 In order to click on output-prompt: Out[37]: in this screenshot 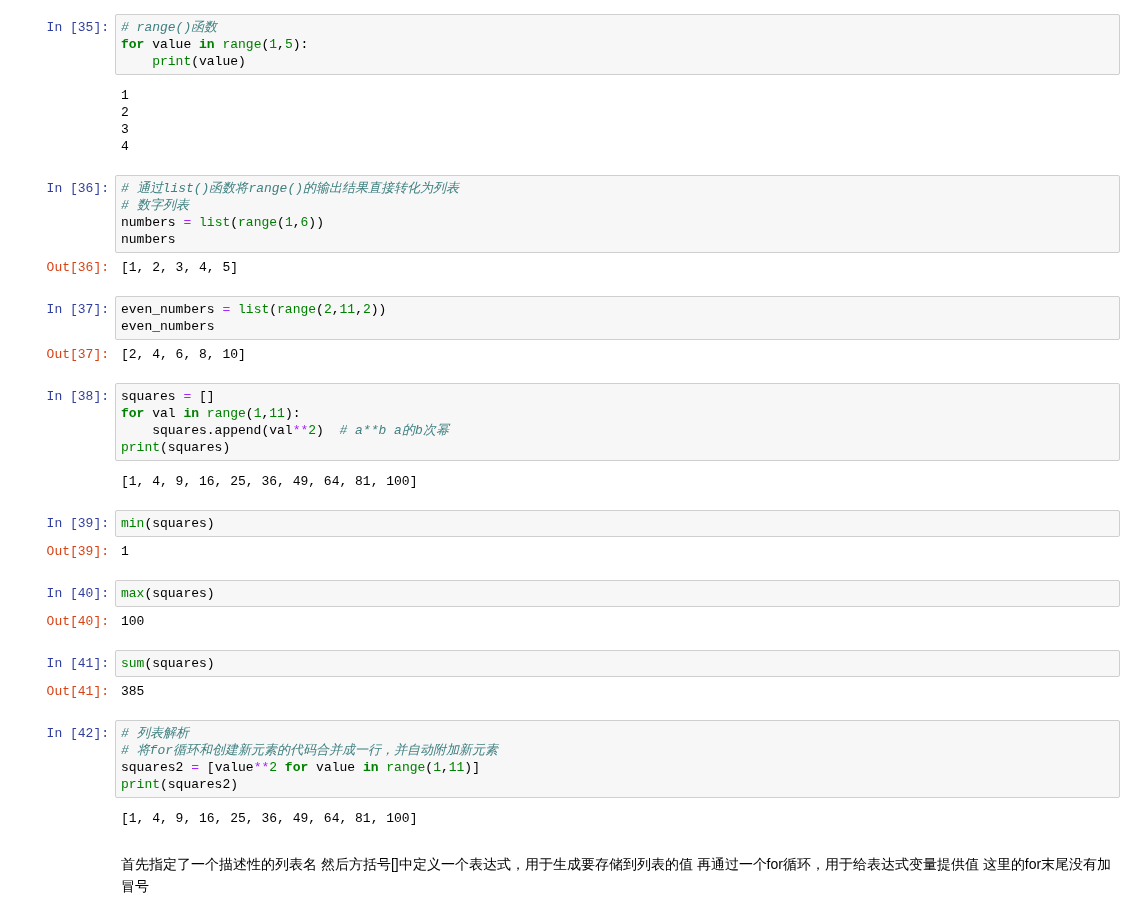, I will do `click(77, 354)`.